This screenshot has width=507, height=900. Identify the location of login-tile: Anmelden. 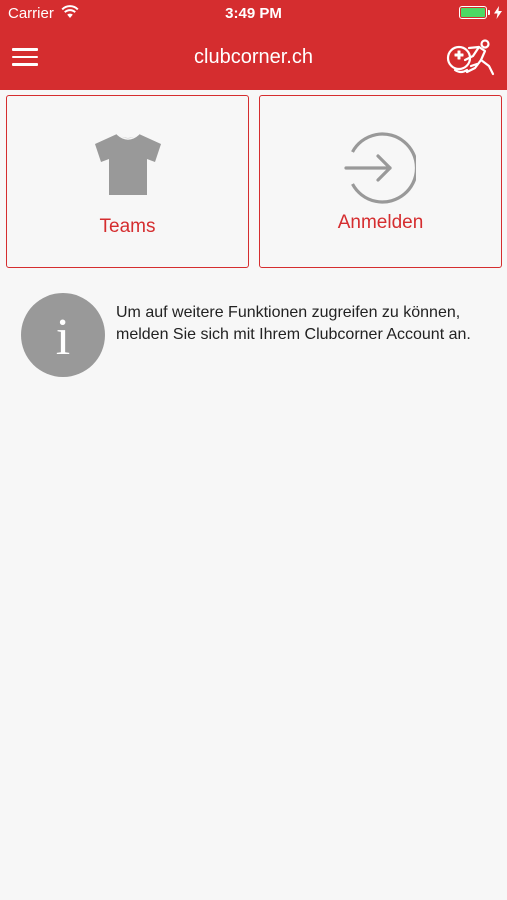
(380, 181).